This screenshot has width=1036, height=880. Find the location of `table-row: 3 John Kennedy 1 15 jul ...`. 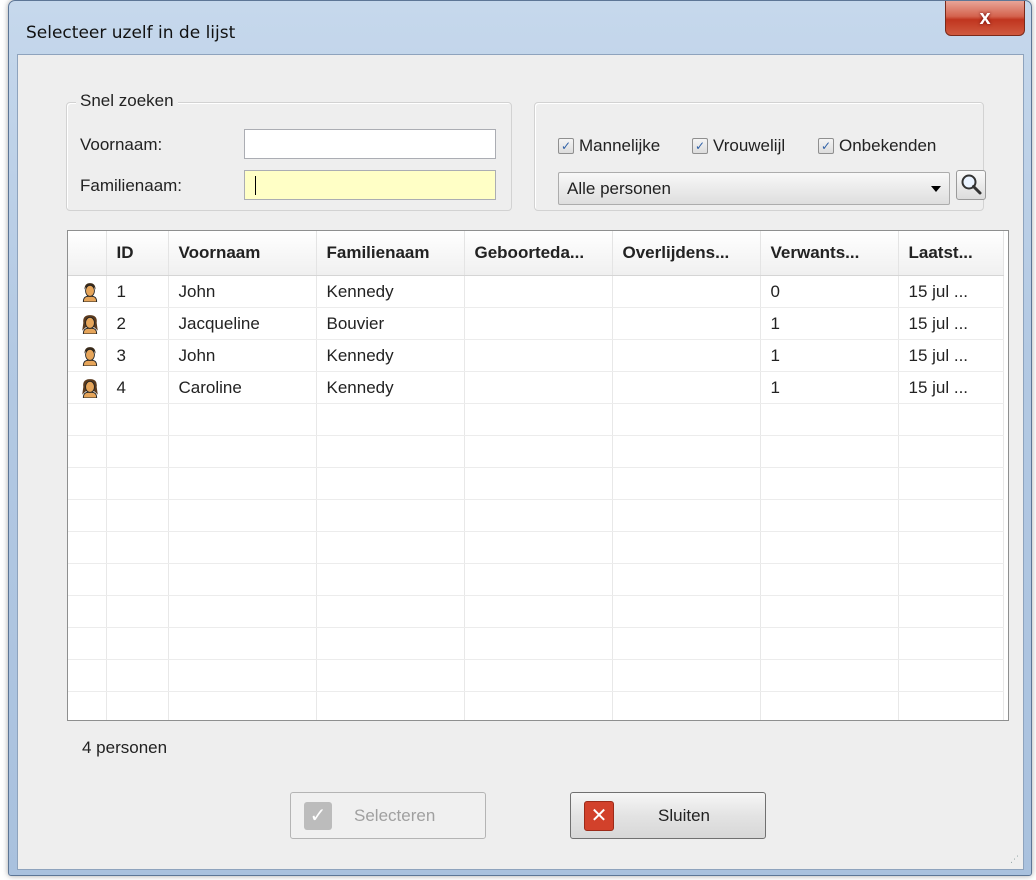

table-row: 3 John Kennedy 1 15 jul ... is located at coordinates (536, 355).